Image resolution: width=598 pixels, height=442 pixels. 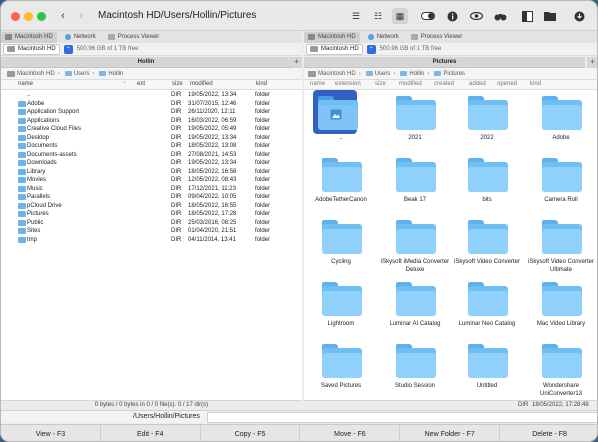 What do you see at coordinates (63, 16) in the screenshot?
I see `back-icon: ‹` at bounding box center [63, 16].